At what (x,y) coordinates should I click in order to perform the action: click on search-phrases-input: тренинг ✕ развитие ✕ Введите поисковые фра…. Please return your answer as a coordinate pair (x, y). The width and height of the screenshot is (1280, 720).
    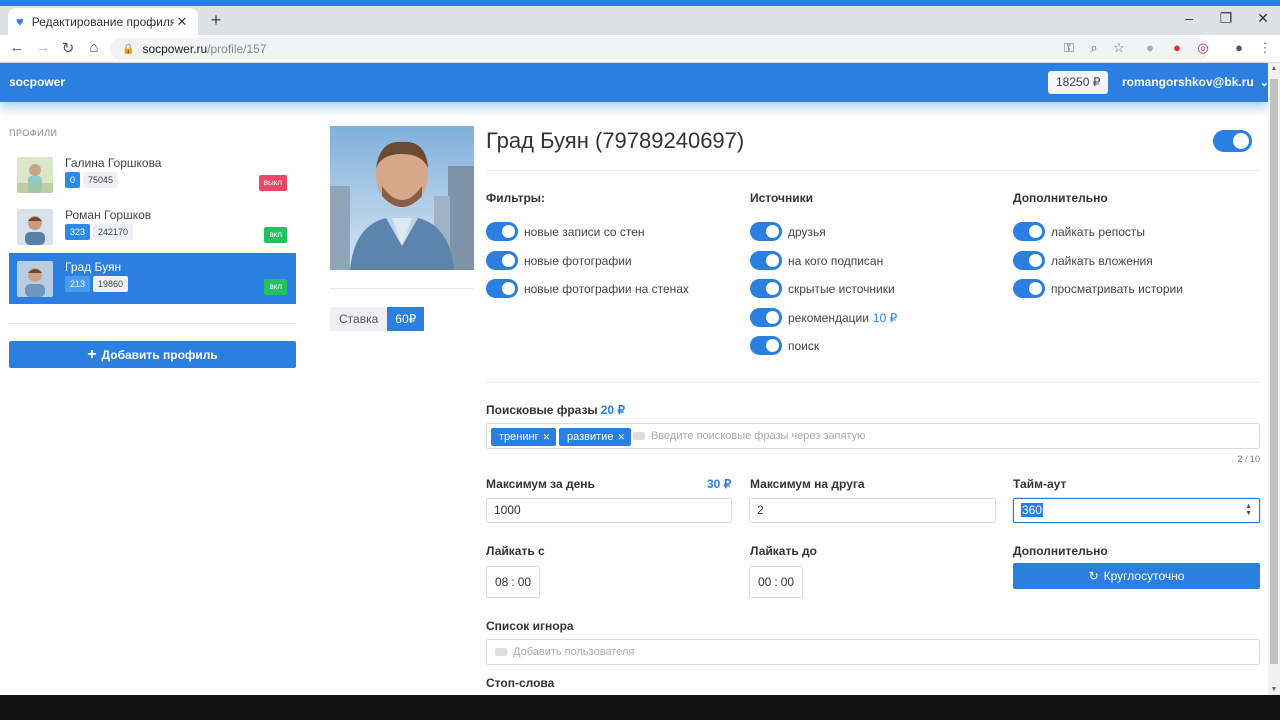
    Looking at the image, I should click on (873, 436).